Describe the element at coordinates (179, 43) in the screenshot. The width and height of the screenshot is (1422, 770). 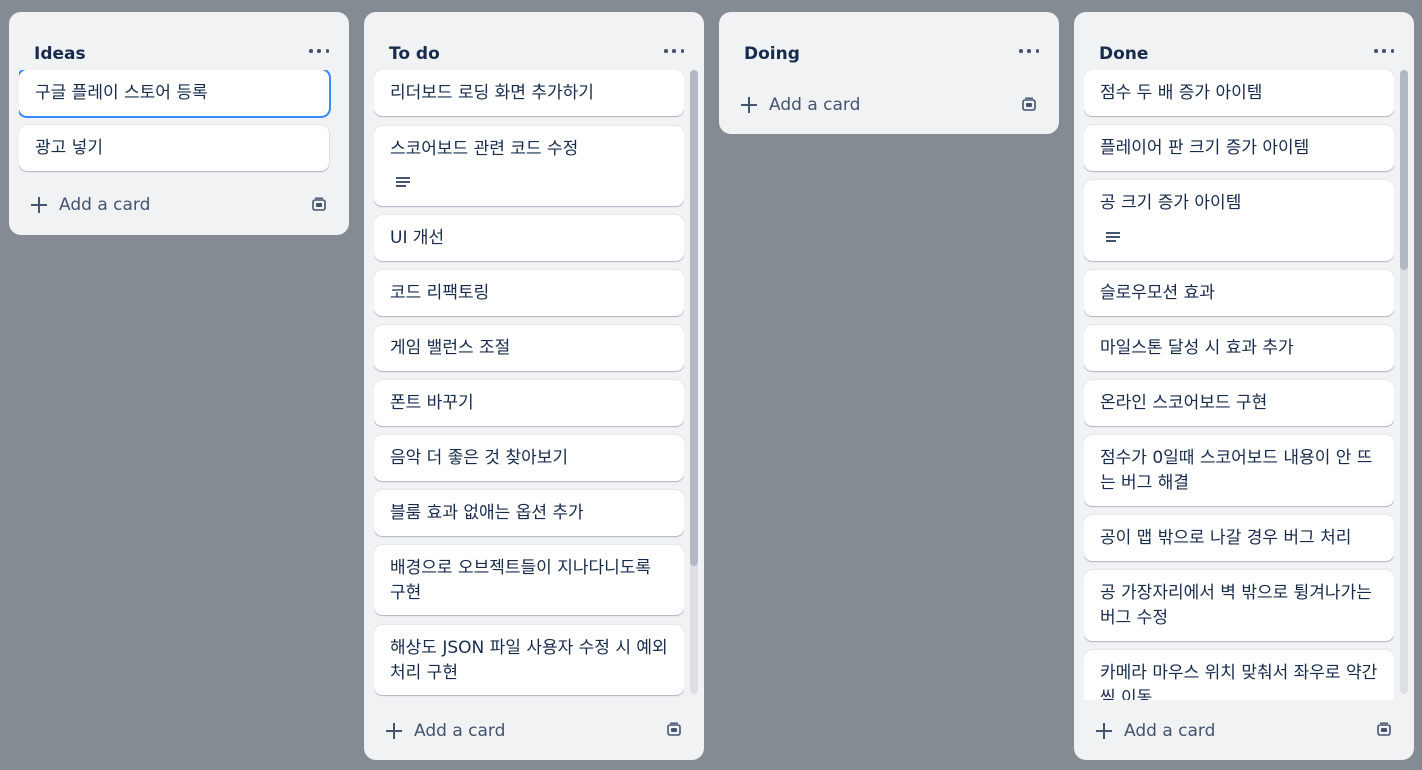
I see `list-header: Ideas` at that location.